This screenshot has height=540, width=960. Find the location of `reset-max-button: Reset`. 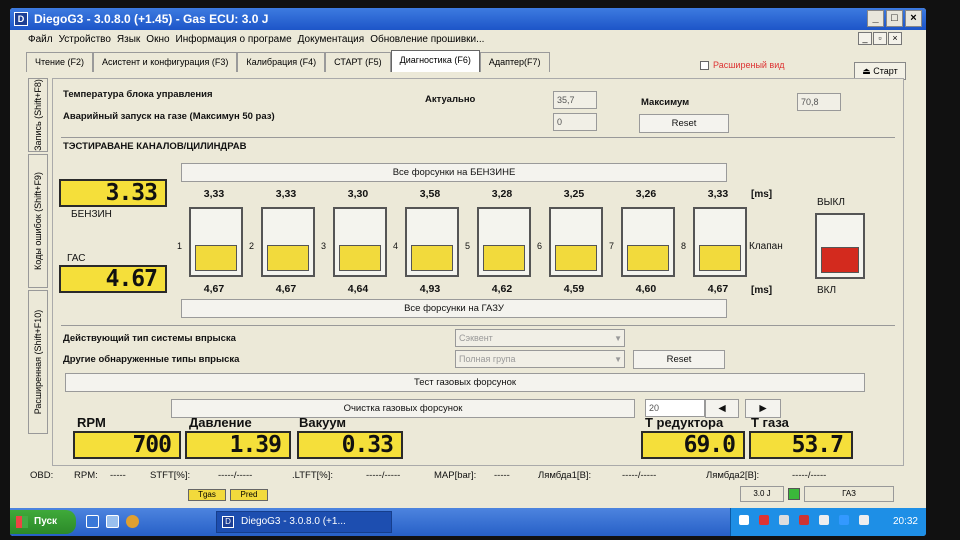

reset-max-button: Reset is located at coordinates (684, 123).